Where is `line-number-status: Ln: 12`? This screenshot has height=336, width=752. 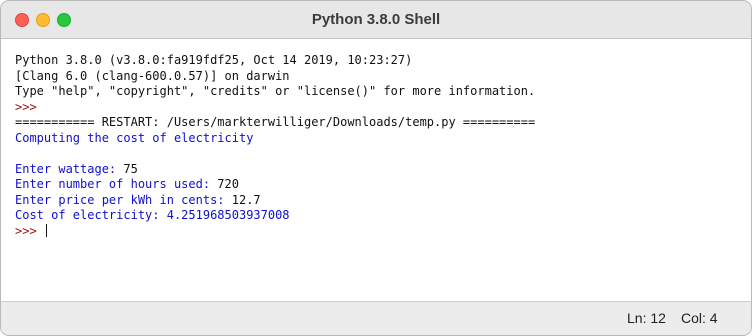 line-number-status: Ln: 12 is located at coordinates (646, 318).